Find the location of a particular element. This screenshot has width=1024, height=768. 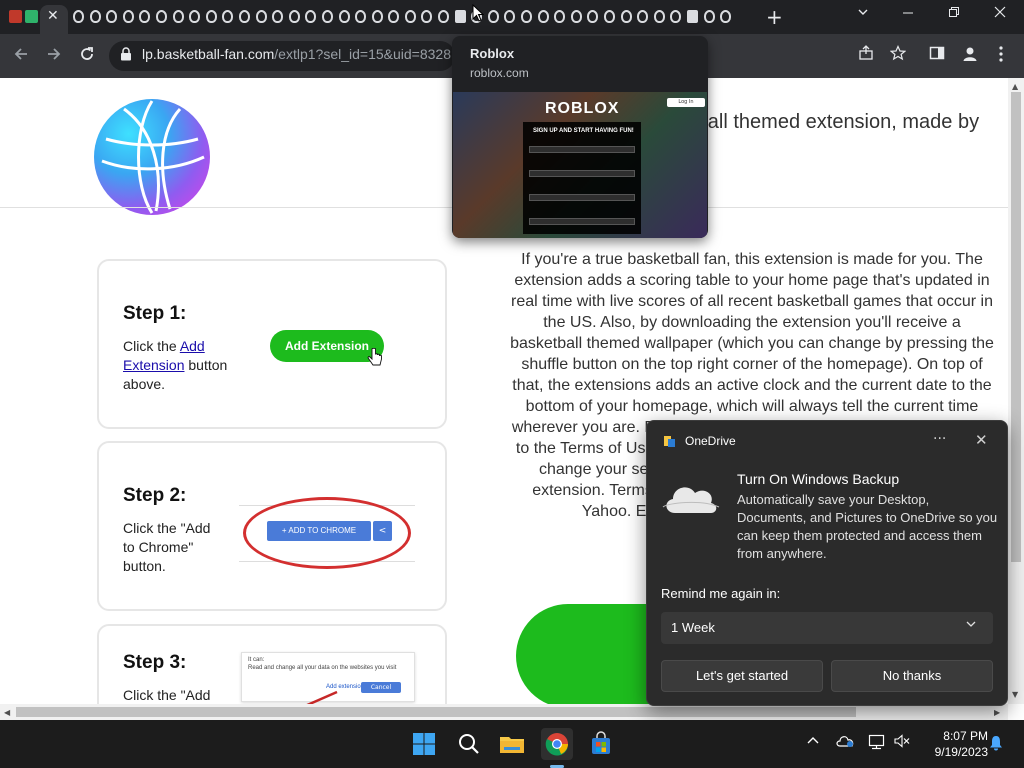

file-explorer-icon is located at coordinates (512, 744).